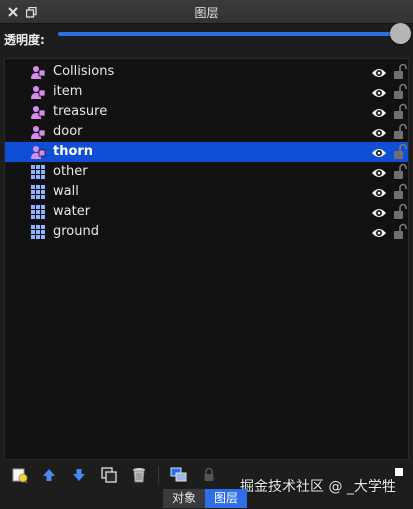  I want to click on layer-row: ground, so click(206, 232).